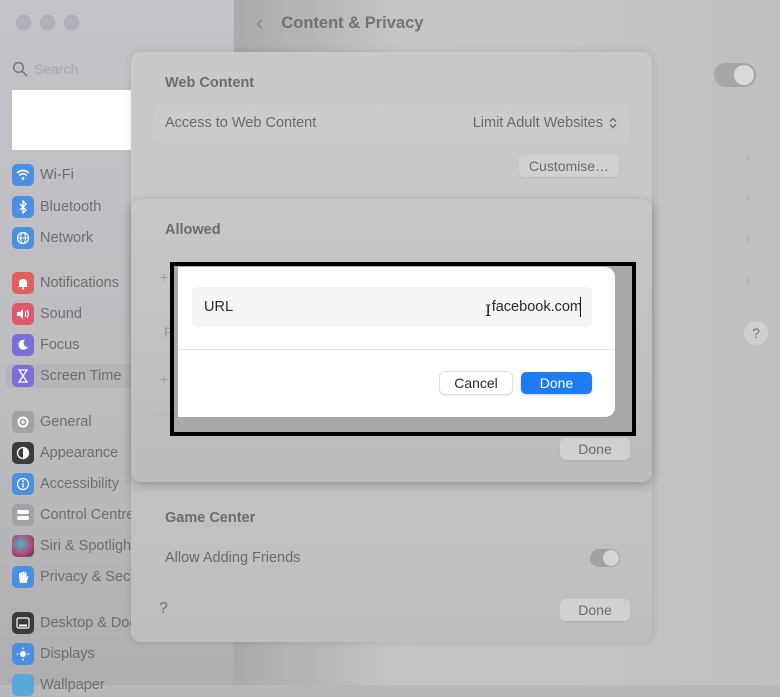  What do you see at coordinates (23, 314) in the screenshot?
I see `speaker-icon` at bounding box center [23, 314].